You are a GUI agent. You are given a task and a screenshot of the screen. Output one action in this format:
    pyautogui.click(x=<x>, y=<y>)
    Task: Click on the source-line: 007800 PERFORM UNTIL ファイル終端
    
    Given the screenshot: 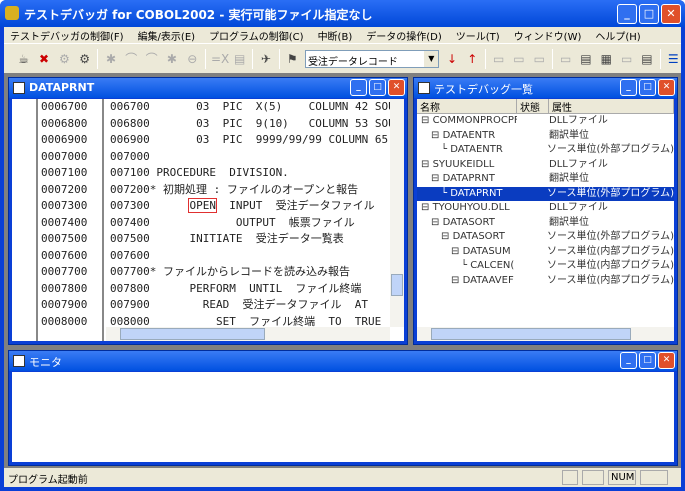 What is the action you would take?
    pyautogui.click(x=248, y=289)
    